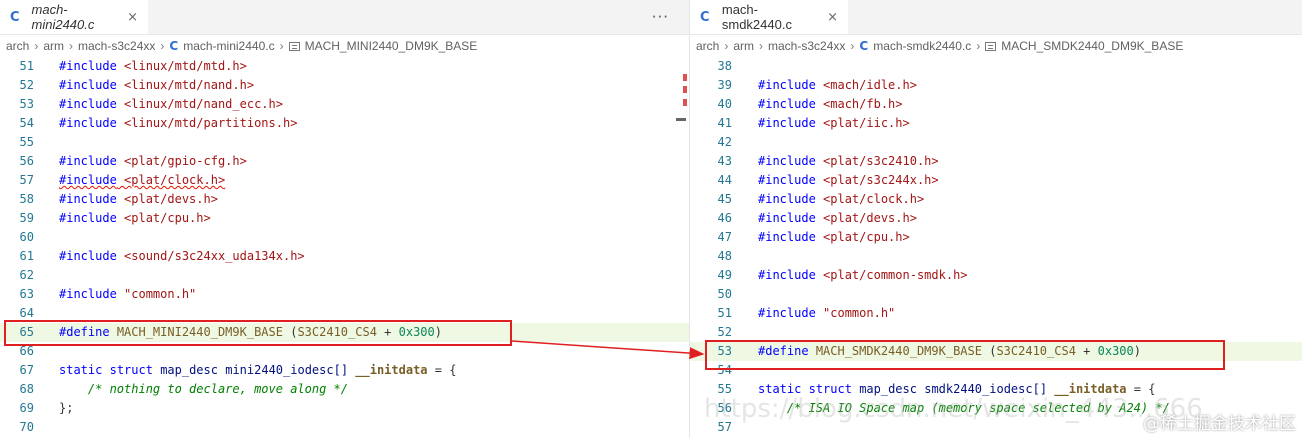 The height and width of the screenshot is (438, 1302). Describe the element at coordinates (26, 294) in the screenshot. I see `line-number: 63` at that location.